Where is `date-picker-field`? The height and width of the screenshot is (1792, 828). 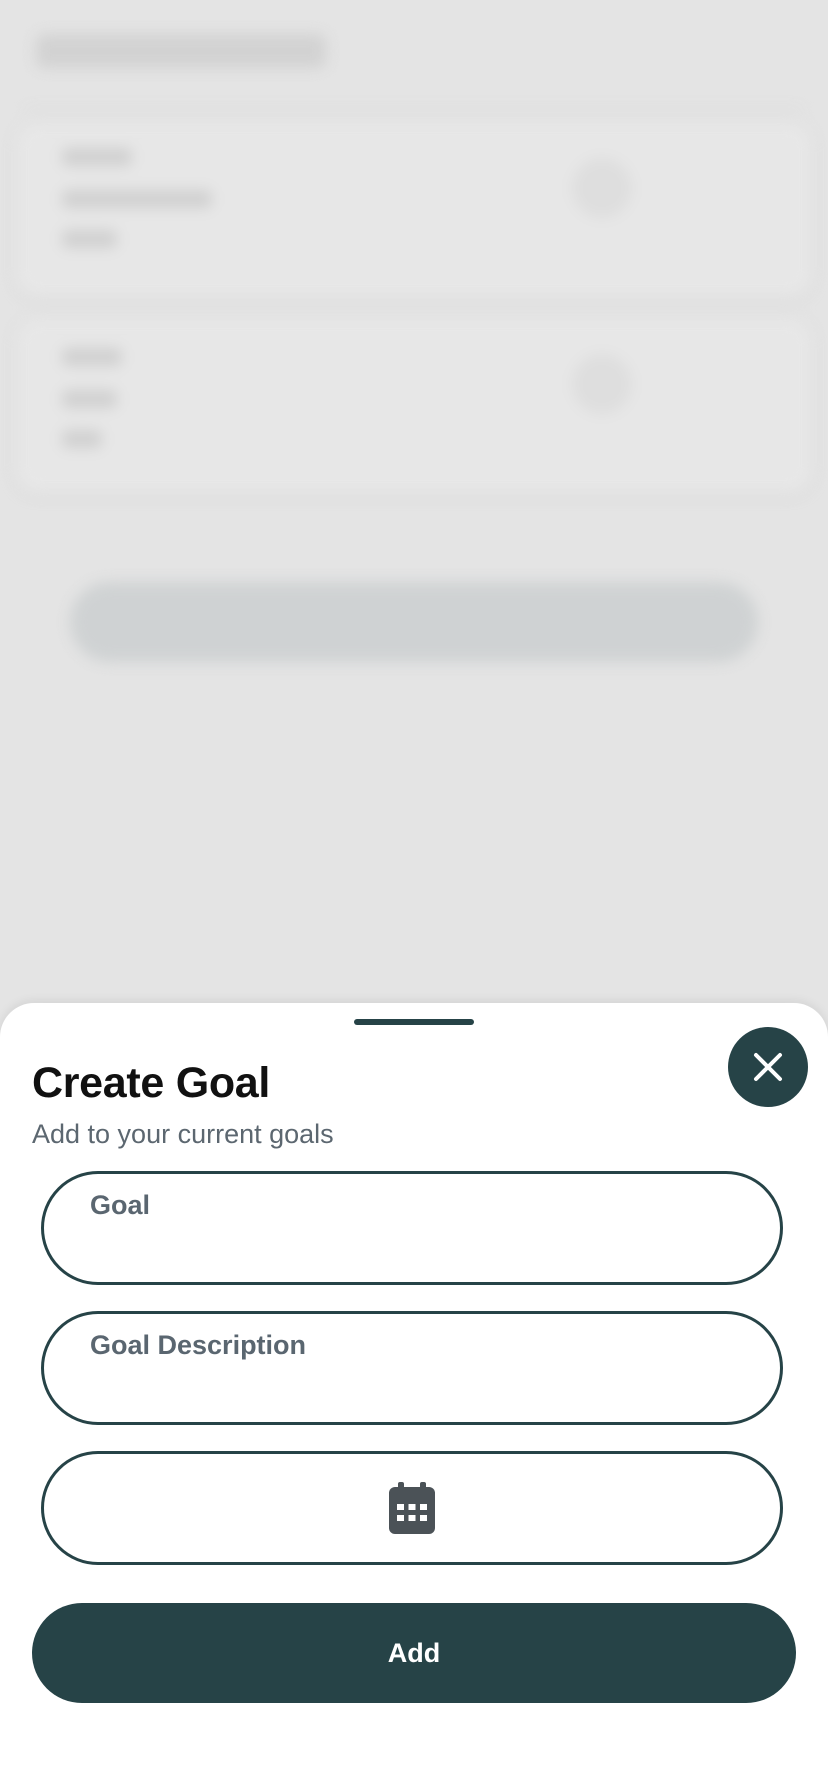 date-picker-field is located at coordinates (412, 1508).